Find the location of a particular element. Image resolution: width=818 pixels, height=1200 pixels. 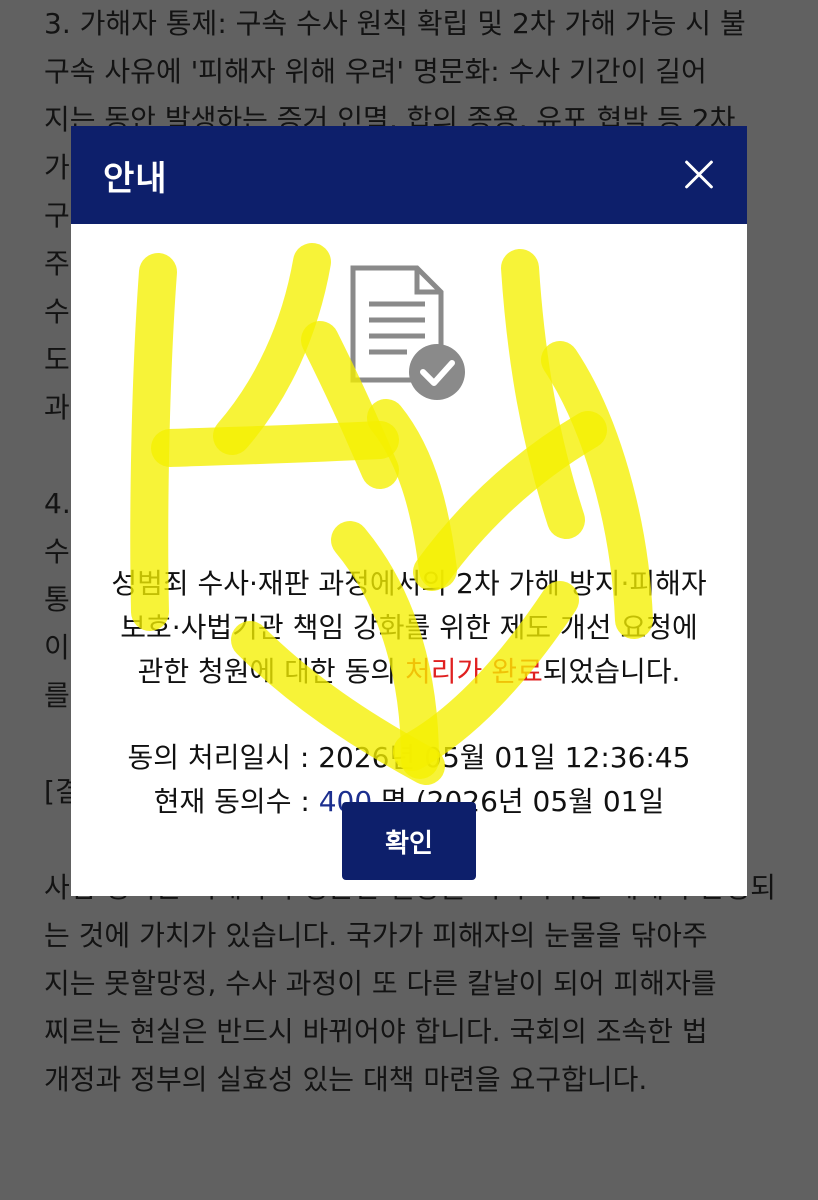

message-text-end: 되었습니다. is located at coordinates (611, 671).